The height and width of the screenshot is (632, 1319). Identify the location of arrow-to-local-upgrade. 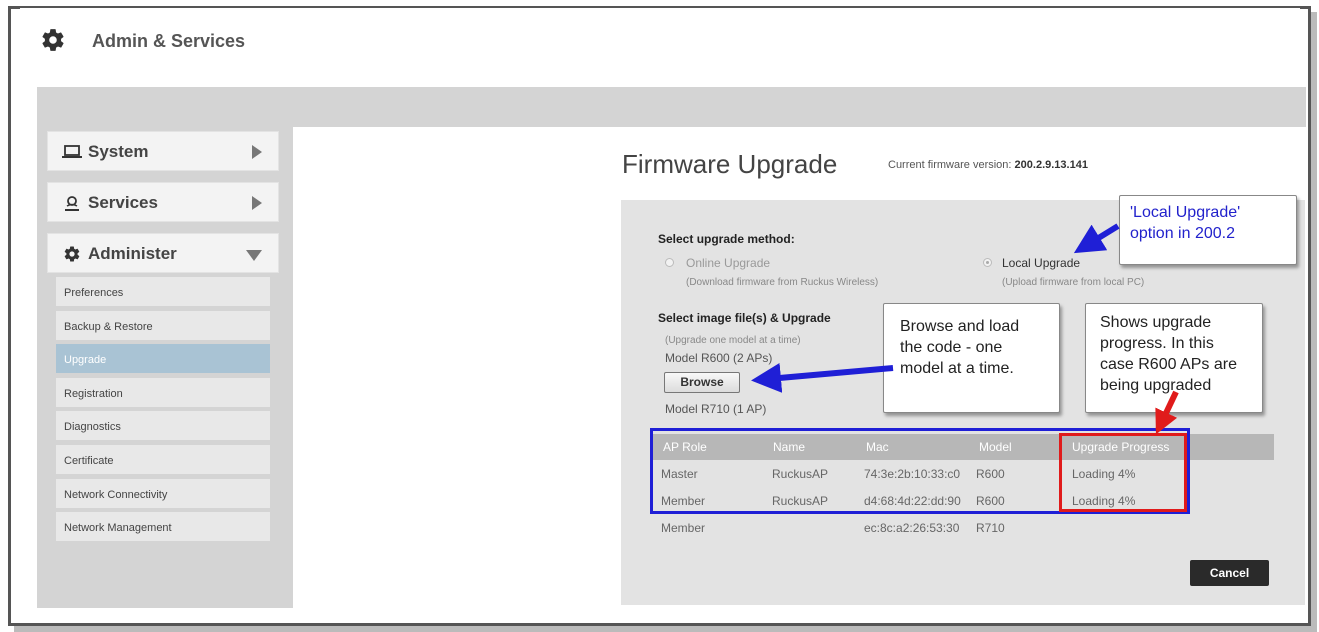
(1096, 238).